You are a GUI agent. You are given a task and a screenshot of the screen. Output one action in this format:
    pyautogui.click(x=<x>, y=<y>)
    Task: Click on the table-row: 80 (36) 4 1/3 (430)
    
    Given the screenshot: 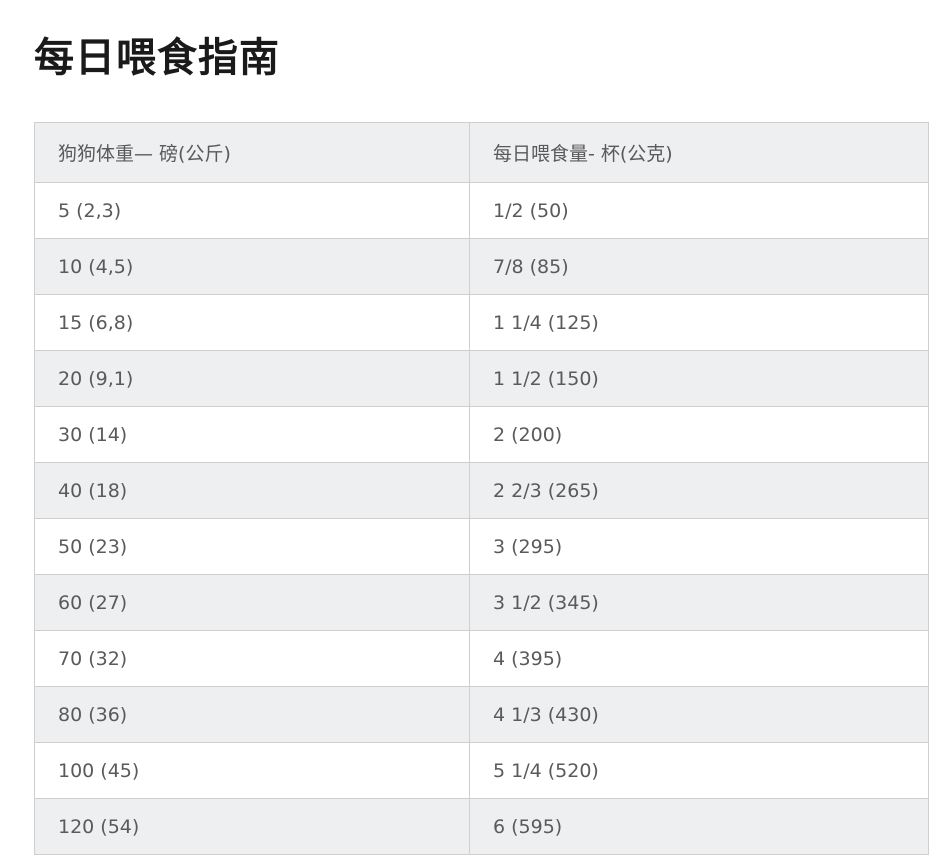 What is the action you would take?
    pyautogui.click(x=481, y=714)
    